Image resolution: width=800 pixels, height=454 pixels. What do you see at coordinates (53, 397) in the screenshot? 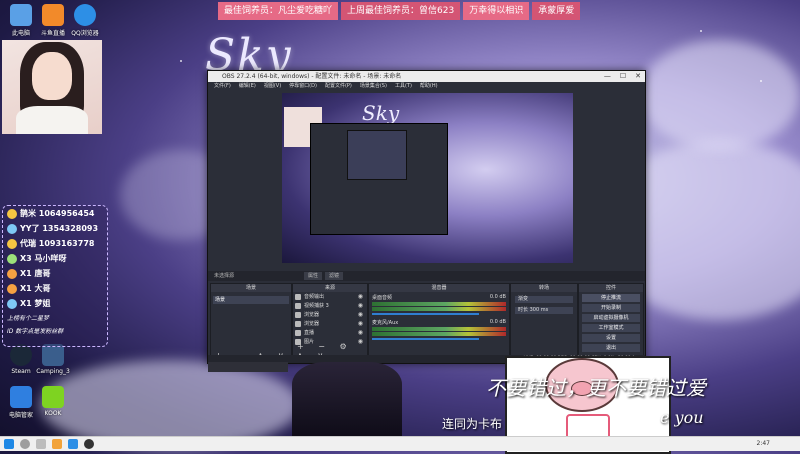
I see `kook-icon` at bounding box center [53, 397].